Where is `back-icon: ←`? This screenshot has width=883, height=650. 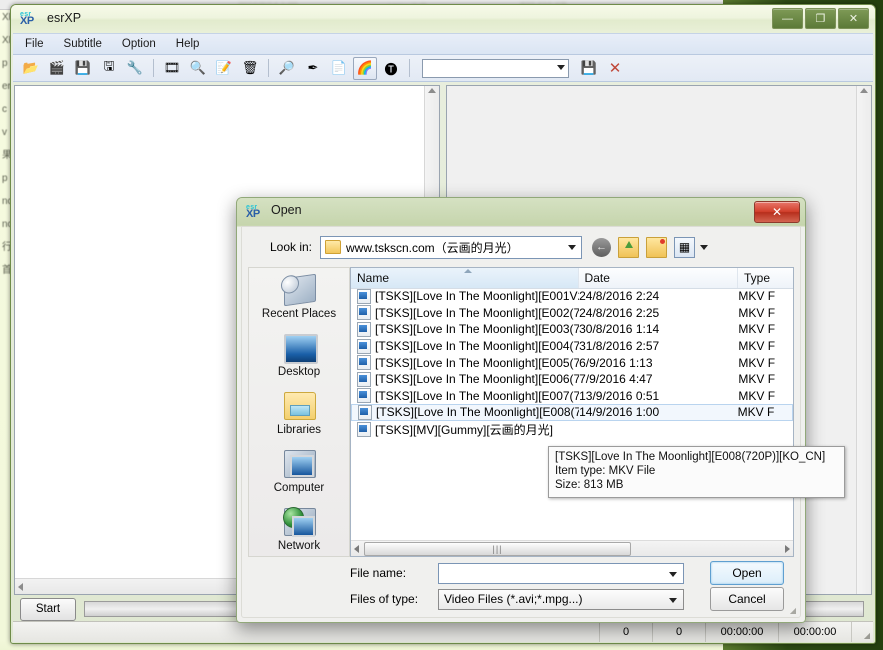 back-icon: ← is located at coordinates (601, 247).